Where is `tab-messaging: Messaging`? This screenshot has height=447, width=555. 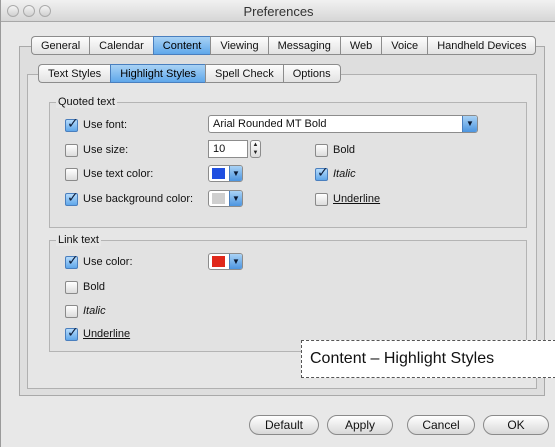 tab-messaging: Messaging is located at coordinates (303, 45).